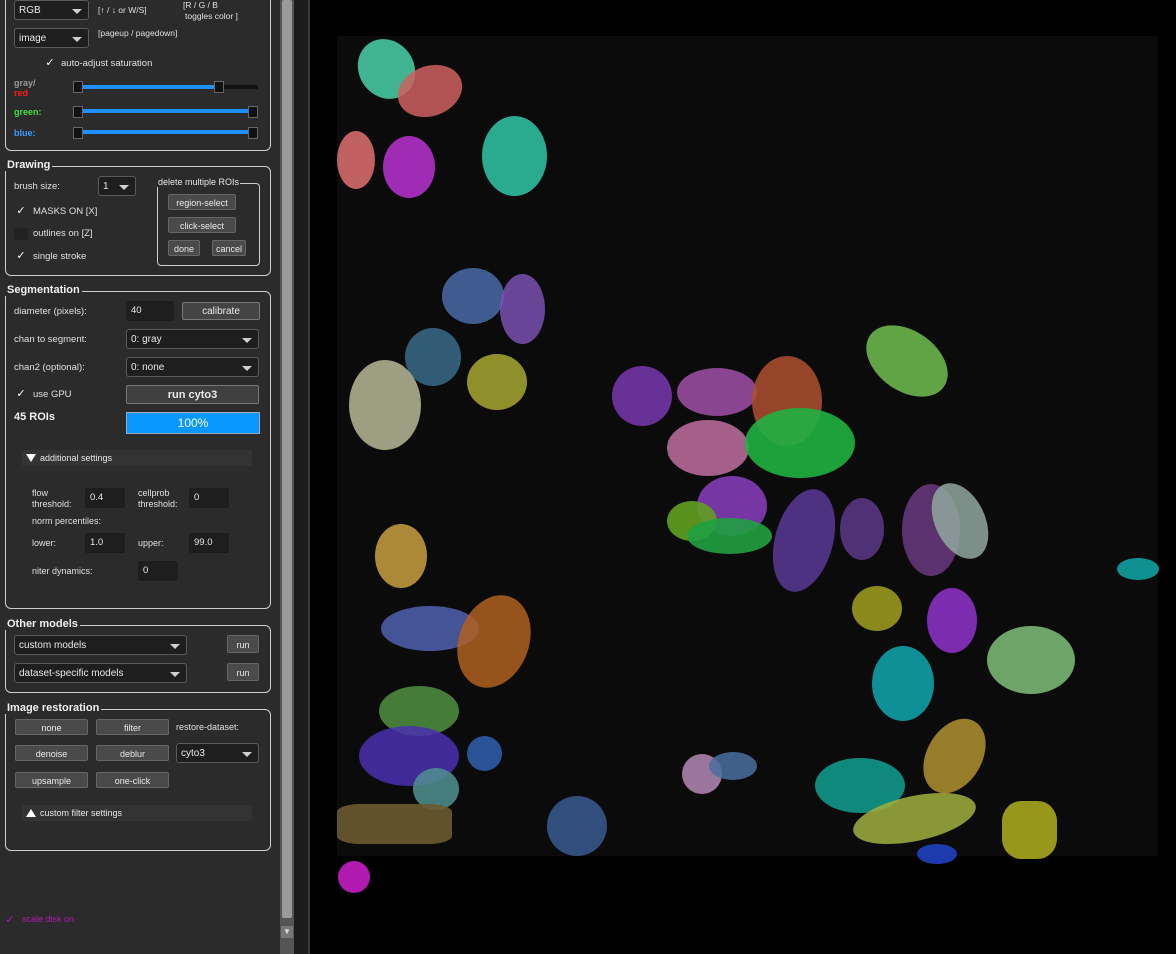 This screenshot has height=954, width=1176. What do you see at coordinates (53, 708) in the screenshot?
I see `image-restoration-title: Image restoration` at bounding box center [53, 708].